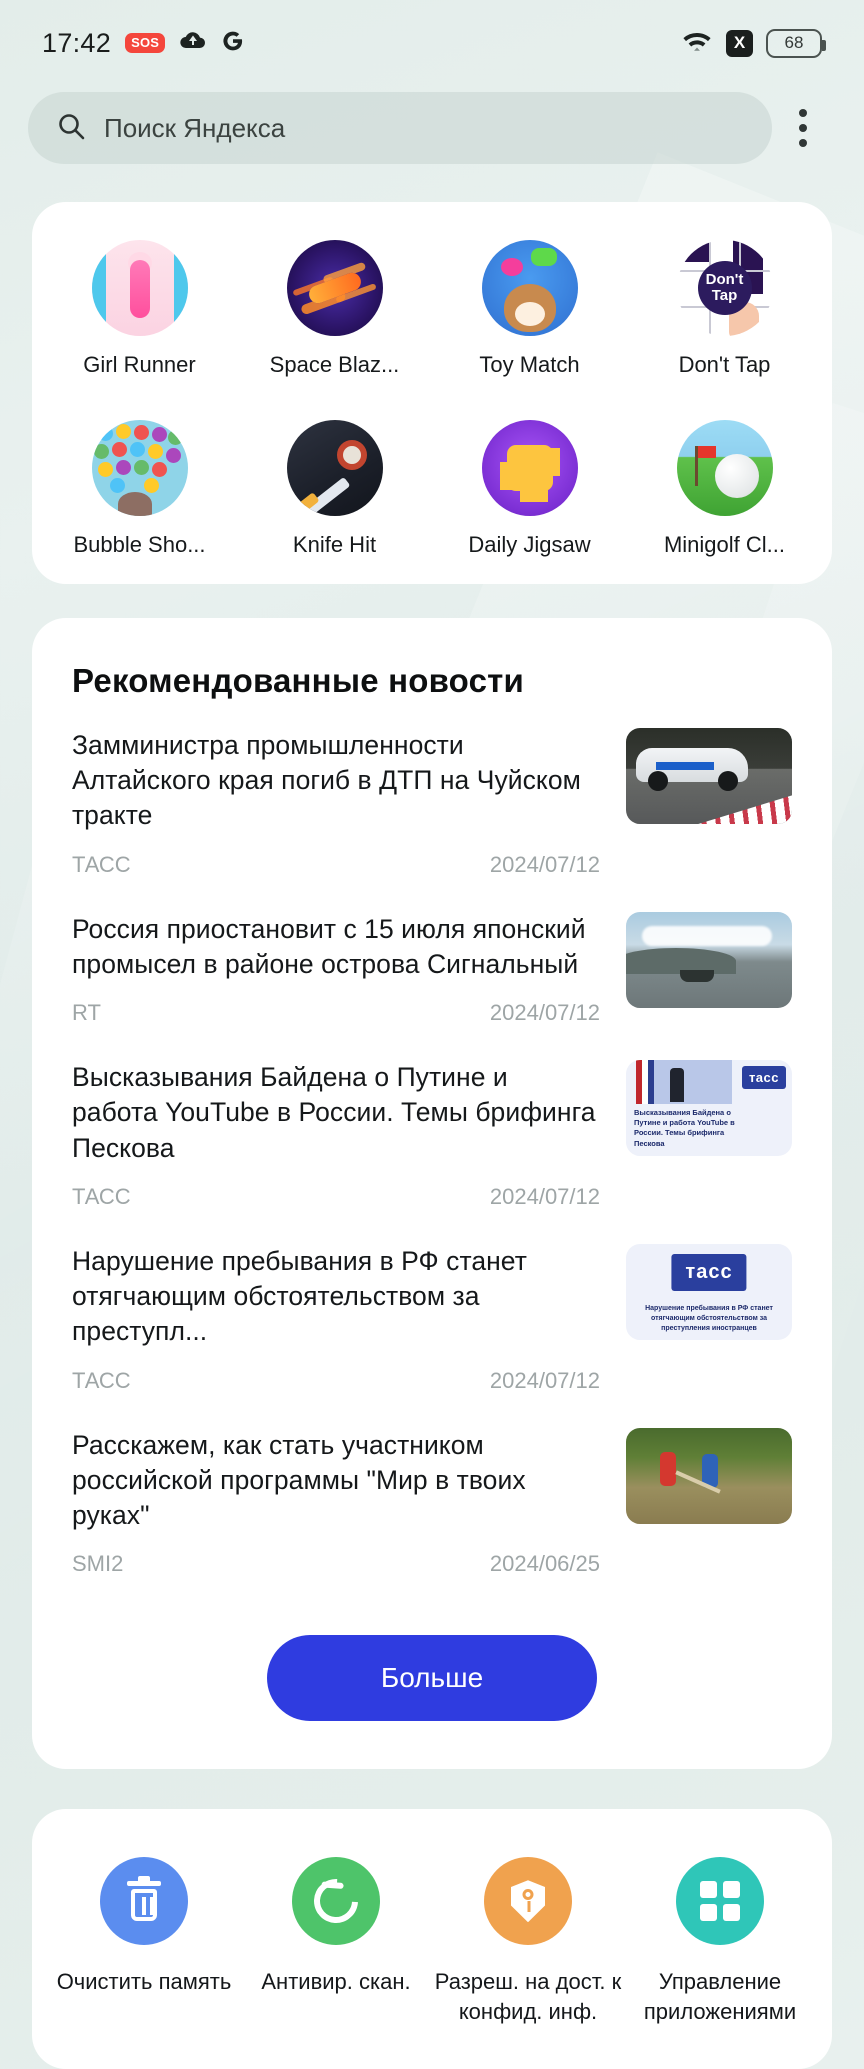 This screenshot has height=2069, width=864. Describe the element at coordinates (298, 680) in the screenshot. I see `news-section-title: Рекомендованные новости` at that location.